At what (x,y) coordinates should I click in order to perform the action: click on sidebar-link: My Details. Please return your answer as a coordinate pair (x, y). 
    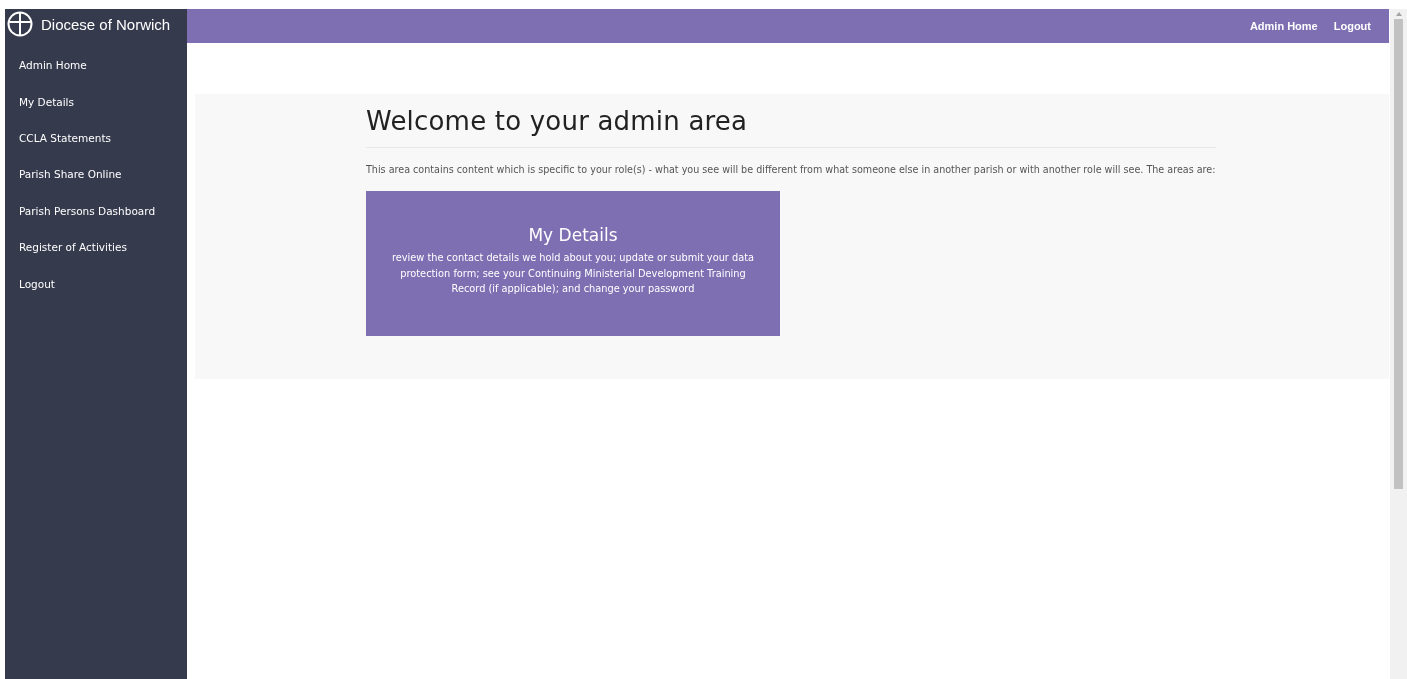
    Looking at the image, I should click on (46, 101).